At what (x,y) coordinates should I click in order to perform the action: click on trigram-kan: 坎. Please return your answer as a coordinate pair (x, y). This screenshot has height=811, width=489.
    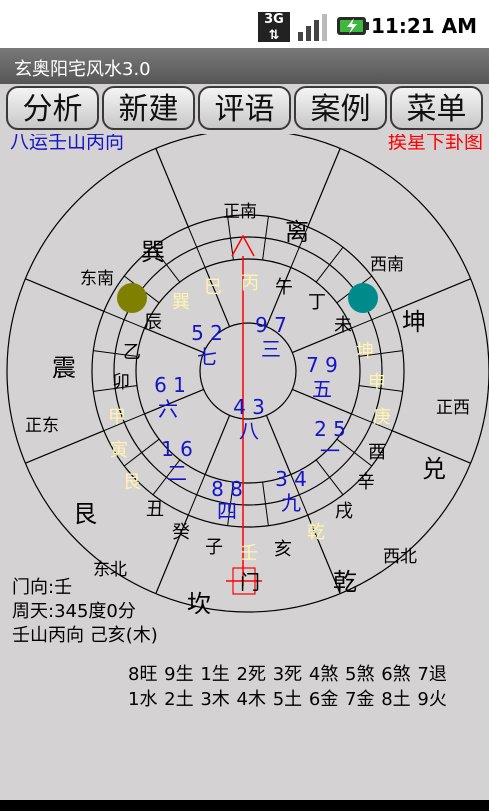
    Looking at the image, I should click on (199, 602).